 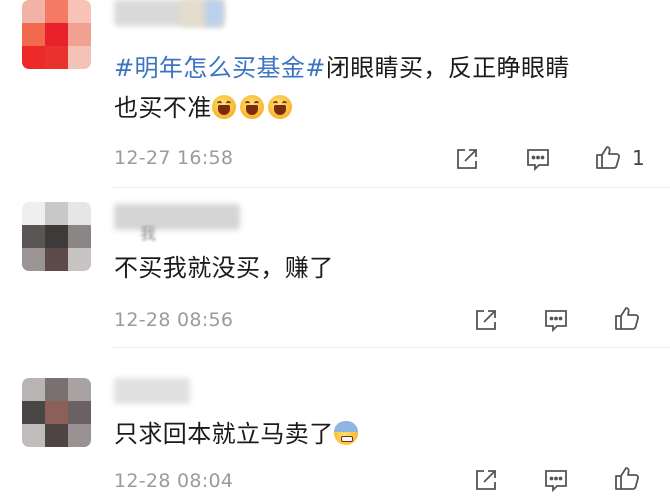 I want to click on comment-text-body: 只求回本就立马卖了, so click(x=224, y=434).